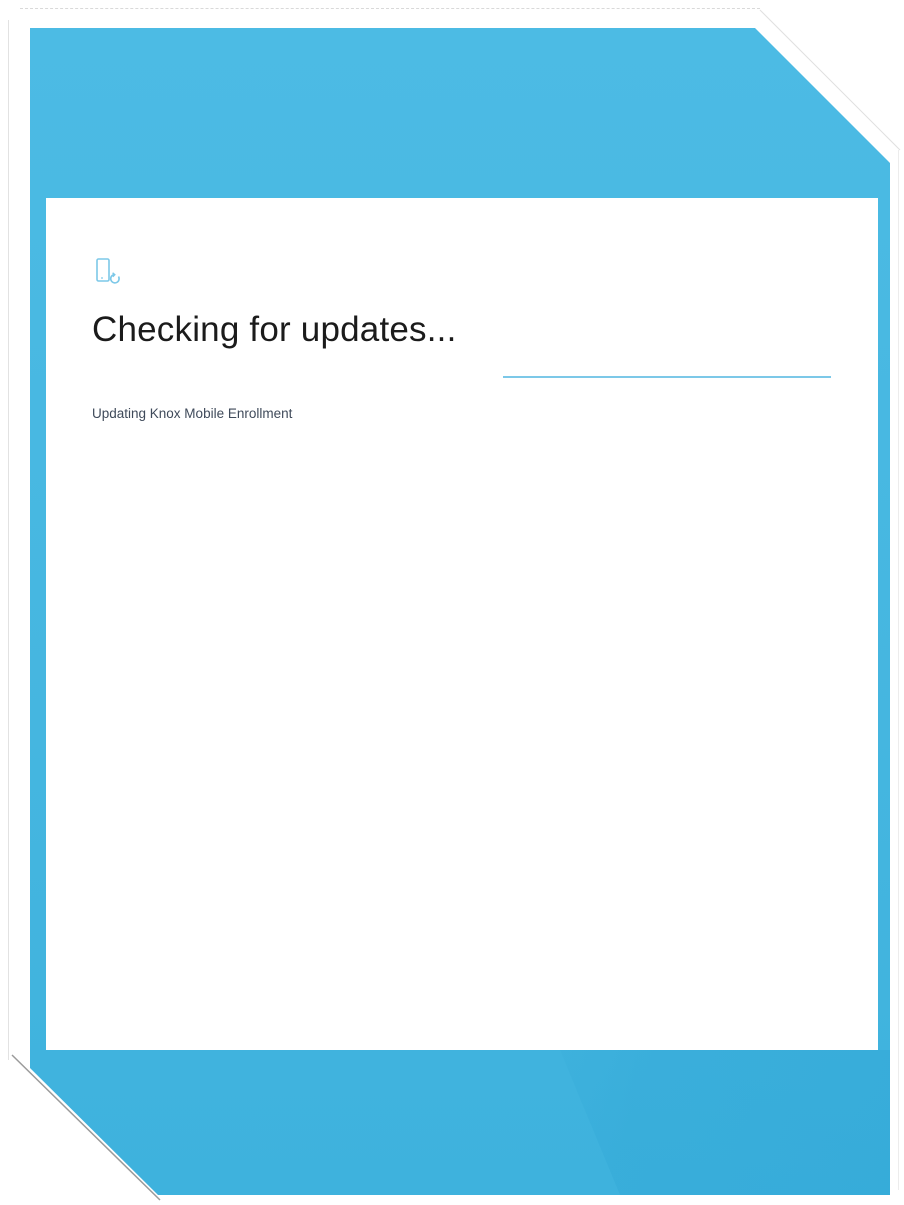 The image size is (904, 1205). I want to click on update-progress-fill, so click(667, 377).